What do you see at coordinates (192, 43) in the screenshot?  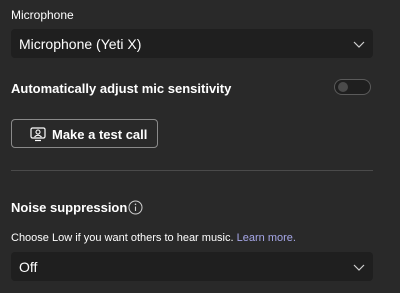 I see `microphone-select: Microphone (Yeti X)` at bounding box center [192, 43].